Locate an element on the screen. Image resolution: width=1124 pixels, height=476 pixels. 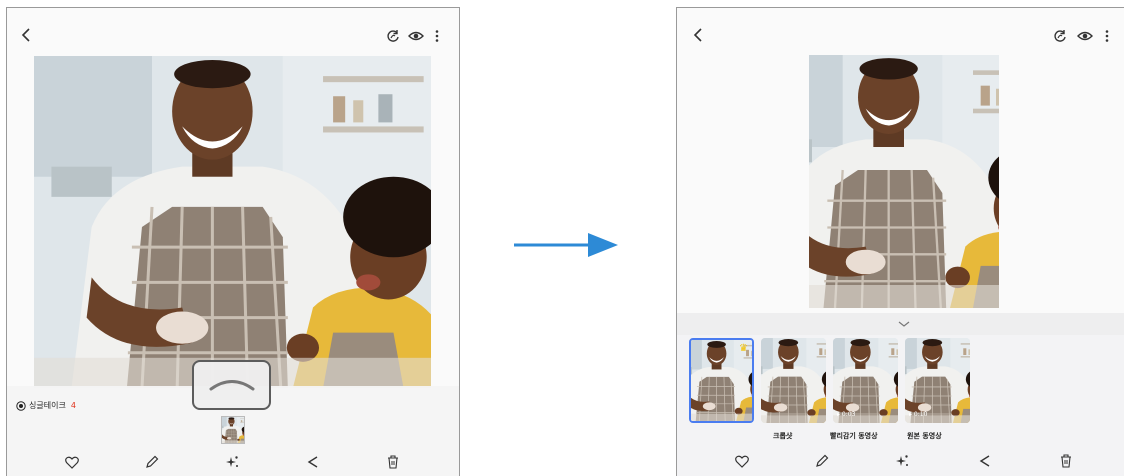
single-take-indicator: 싱글테이크 4 is located at coordinates (46, 405).